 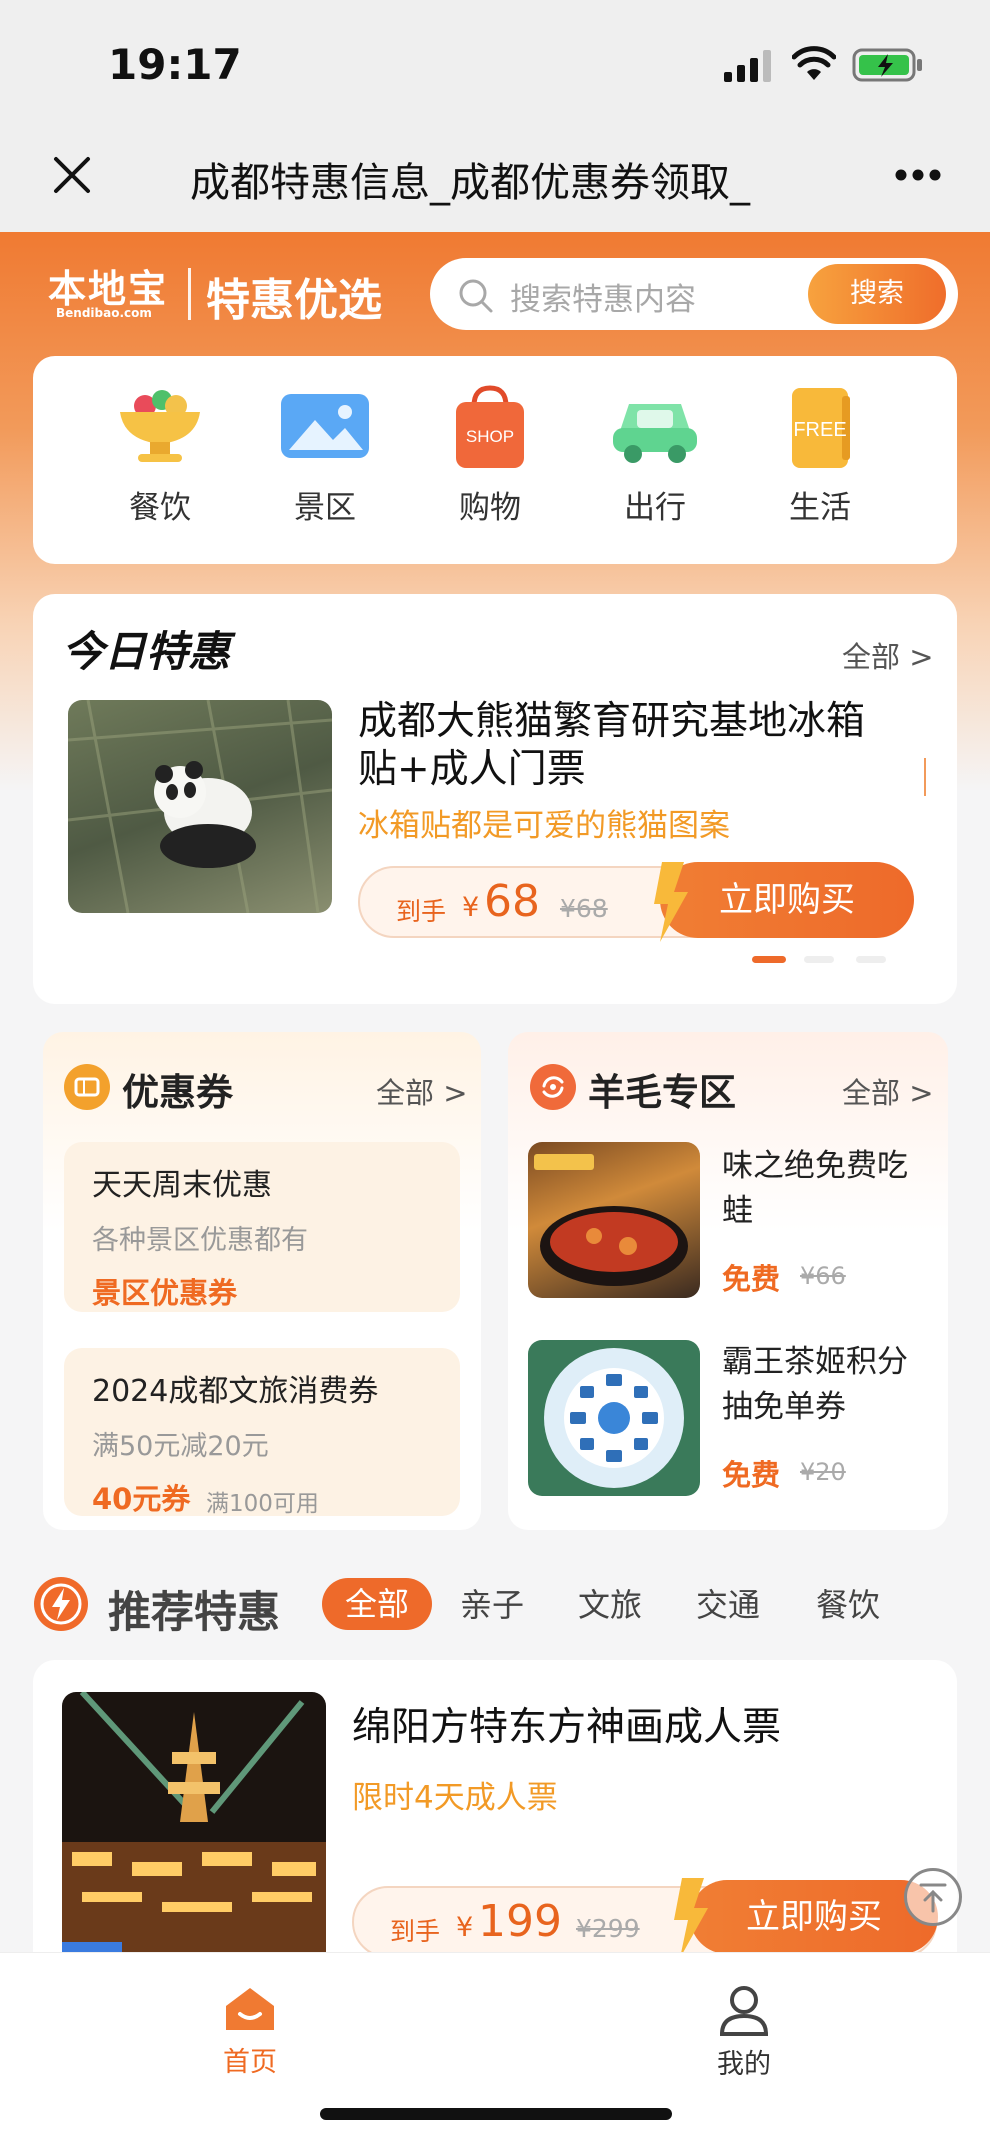 I want to click on life-icon: FREE, so click(x=820, y=427).